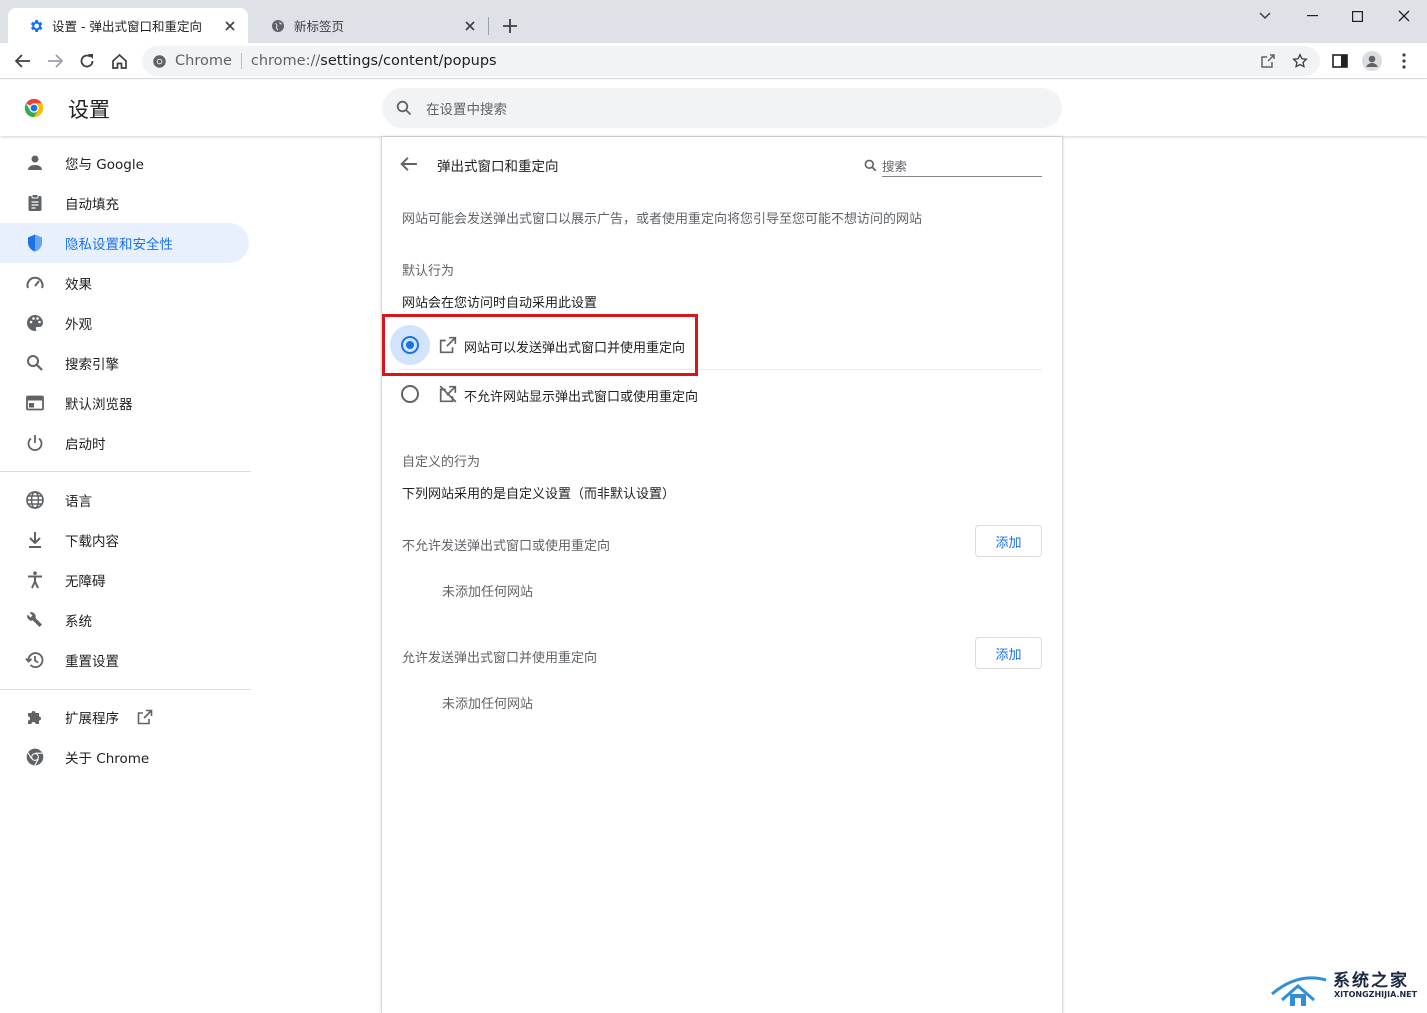  What do you see at coordinates (35, 162) in the screenshot?
I see `person-icon` at bounding box center [35, 162].